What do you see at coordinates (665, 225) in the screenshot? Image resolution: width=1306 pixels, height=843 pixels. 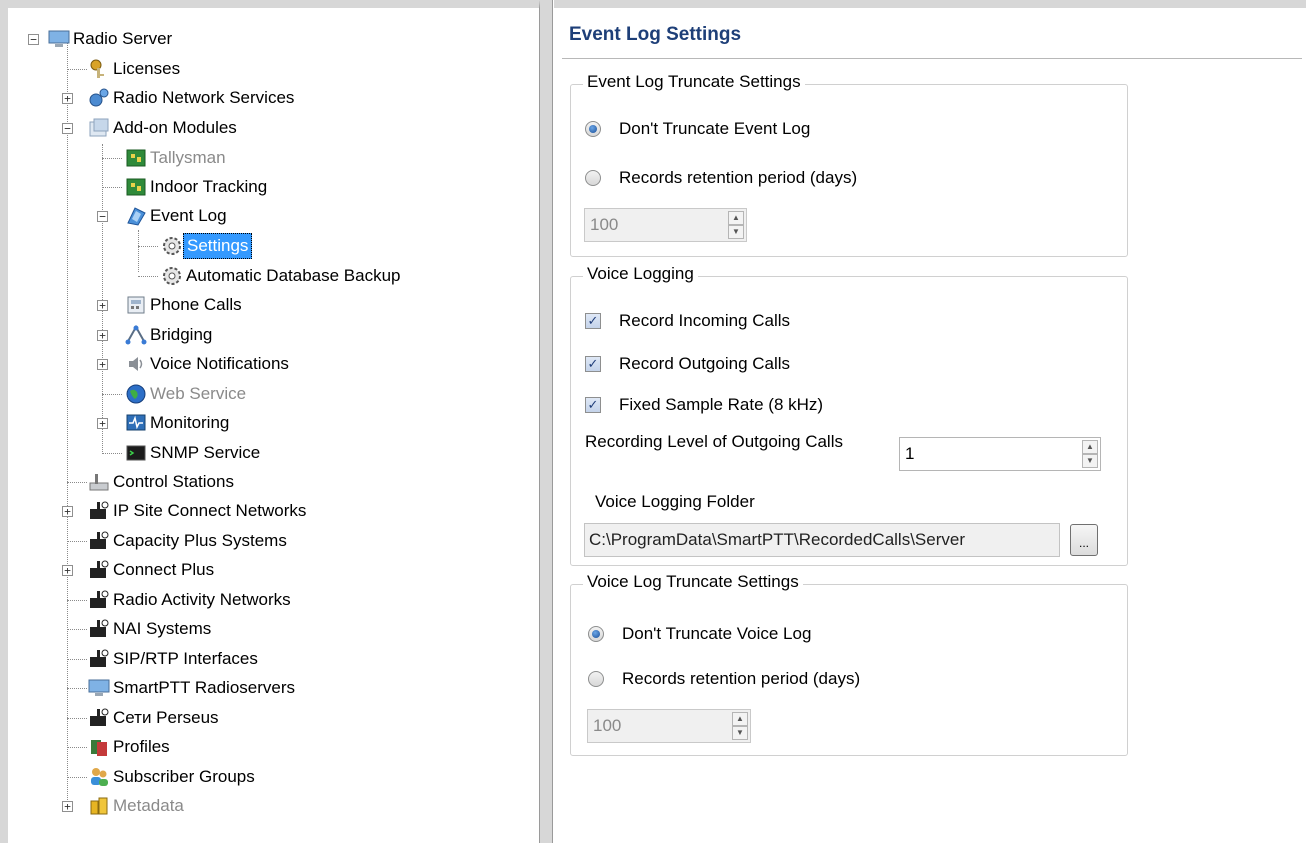 I see `event-retention-days-stepper: 100 ▲ ▼` at bounding box center [665, 225].